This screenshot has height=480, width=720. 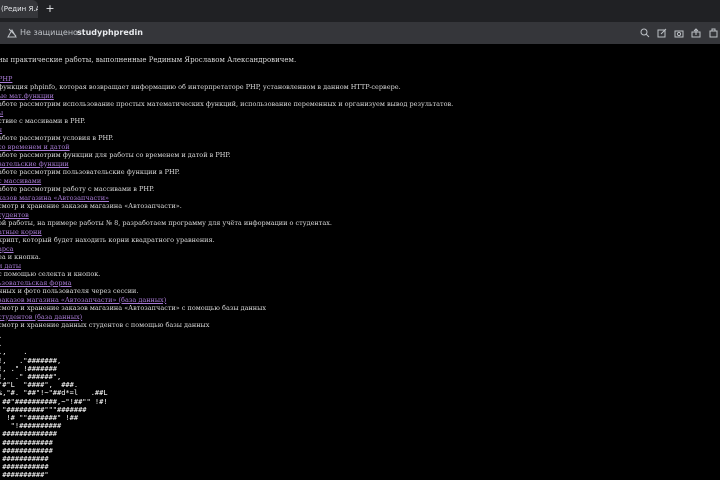 What do you see at coordinates (226, 198) in the screenshot?
I see `work-link-8: казов магазина «Автозапчасти»` at bounding box center [226, 198].